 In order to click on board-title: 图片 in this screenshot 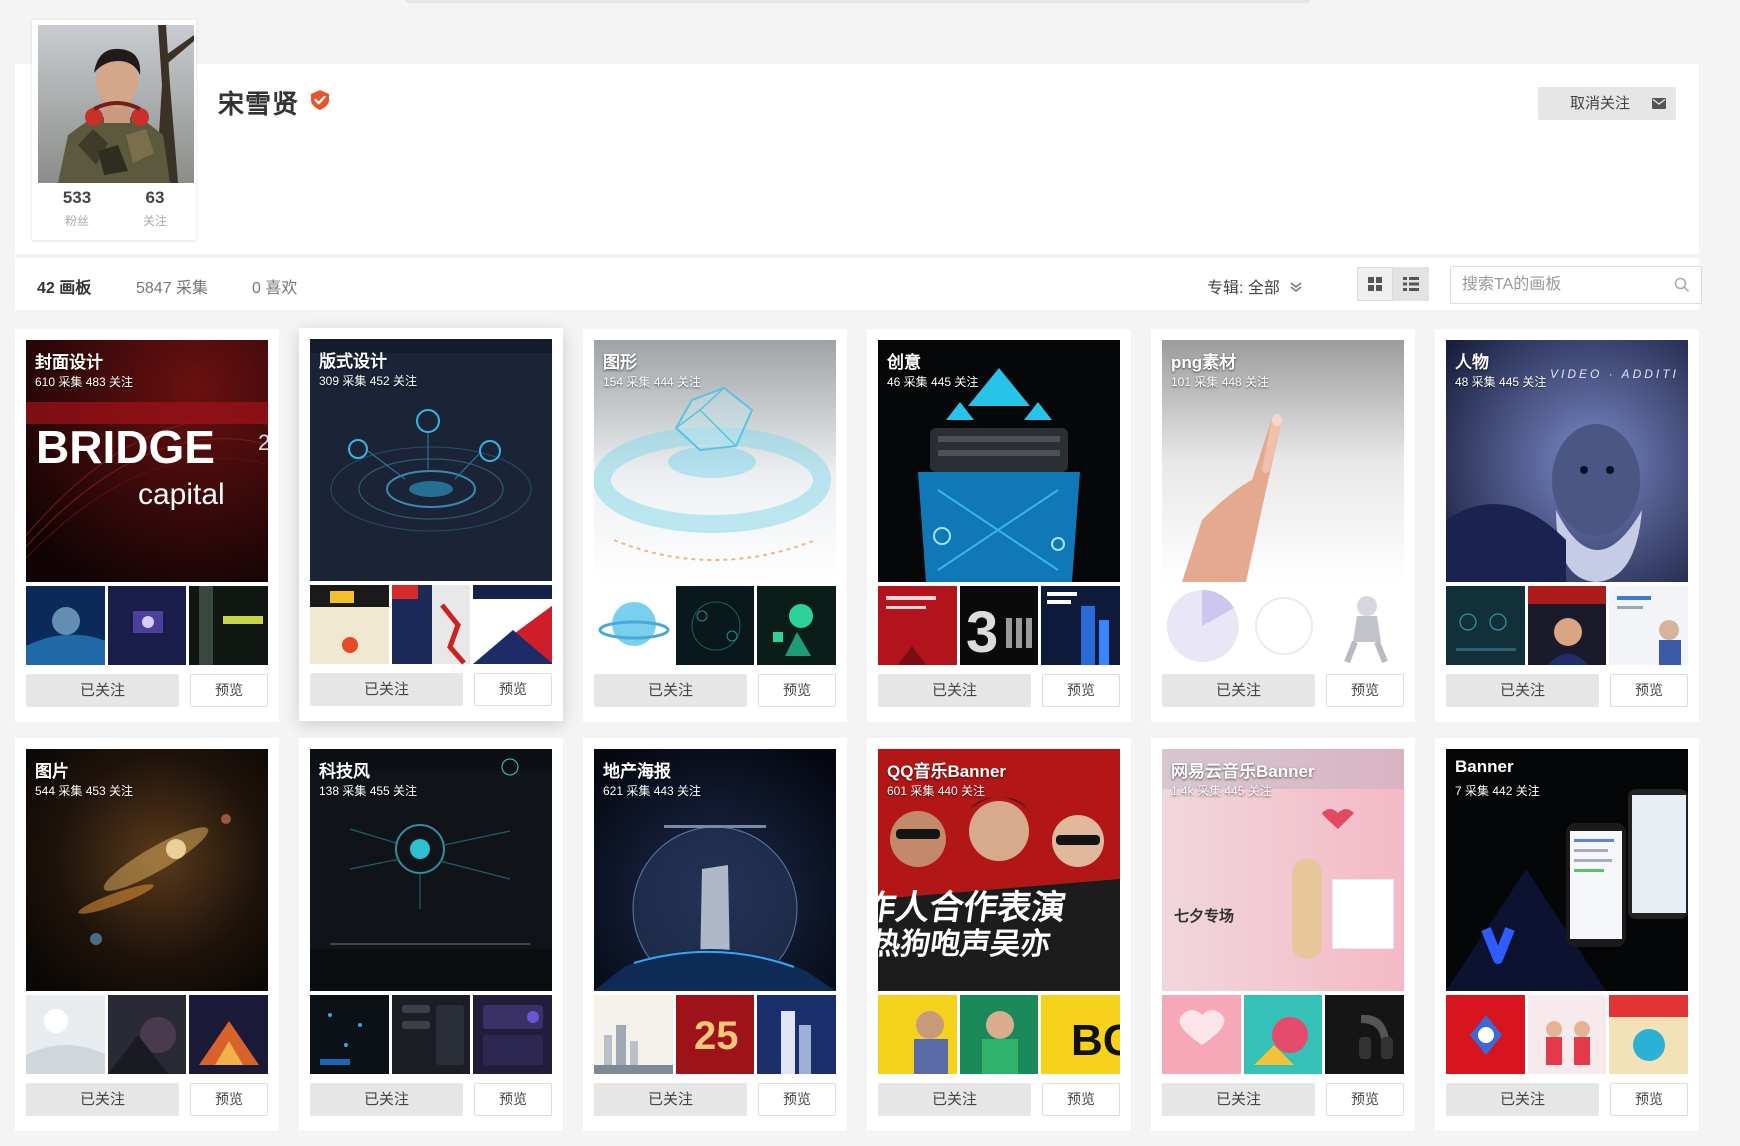, I will do `click(52, 771)`.